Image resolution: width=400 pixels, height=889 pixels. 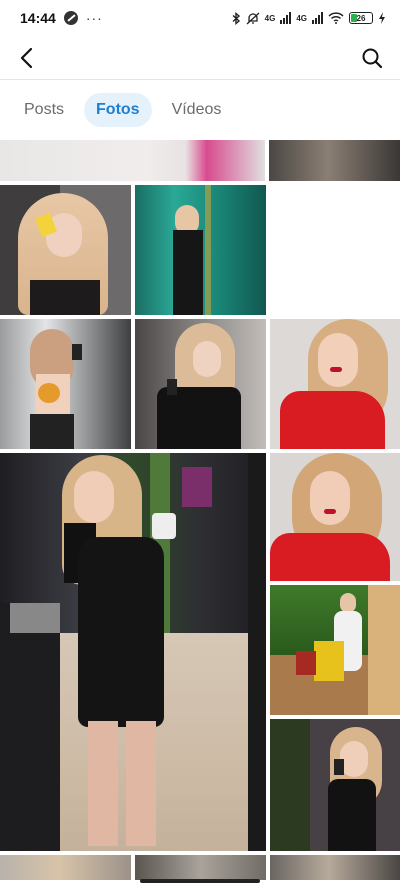 I want to click on home-indicator, so click(x=200, y=881).